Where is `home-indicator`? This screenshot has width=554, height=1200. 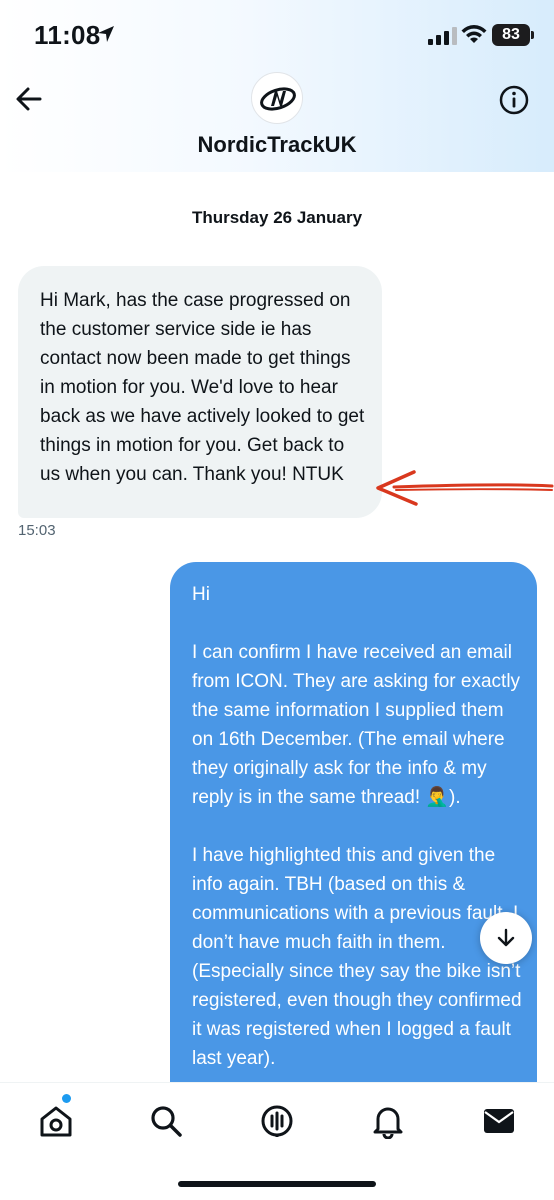
home-indicator is located at coordinates (277, 1184).